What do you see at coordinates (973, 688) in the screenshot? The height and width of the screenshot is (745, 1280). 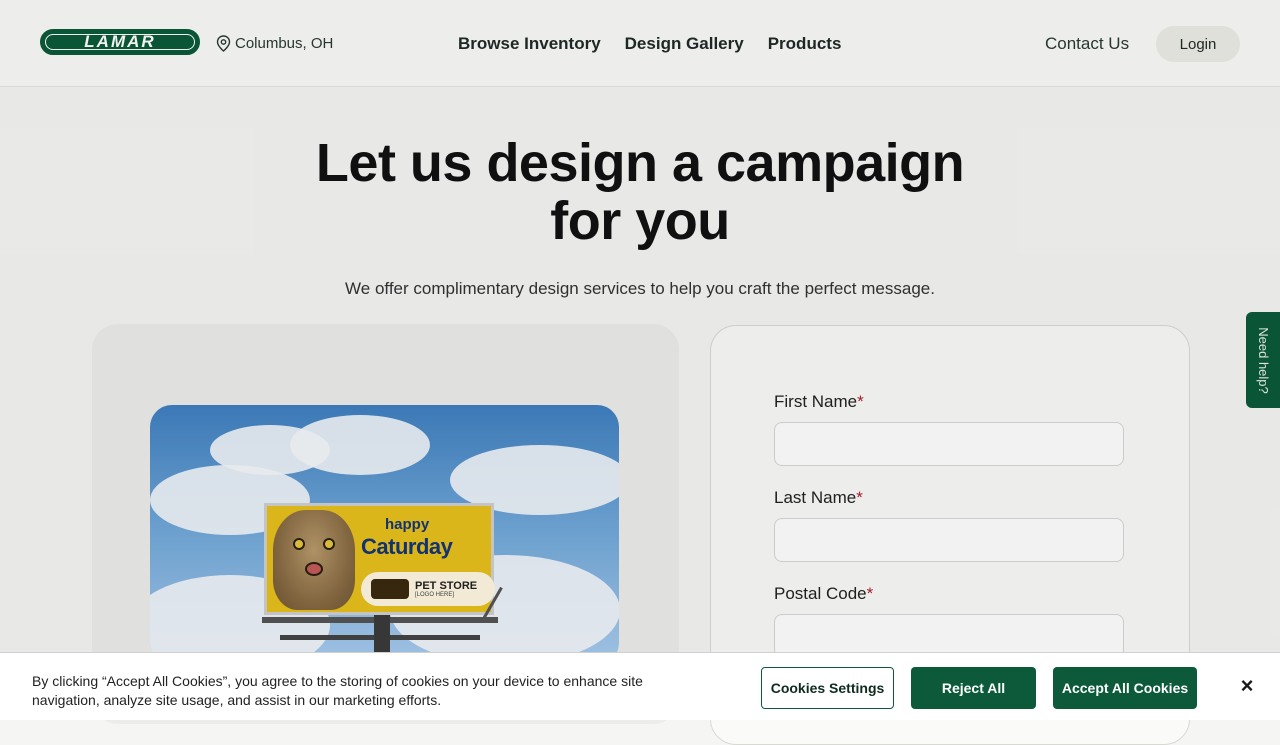 I see `reject-all-button: Reject All` at bounding box center [973, 688].